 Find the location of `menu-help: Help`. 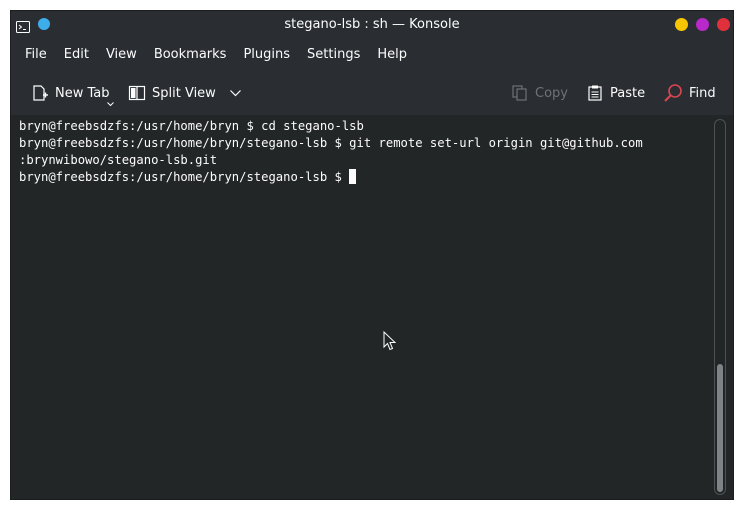

menu-help: Help is located at coordinates (392, 54).